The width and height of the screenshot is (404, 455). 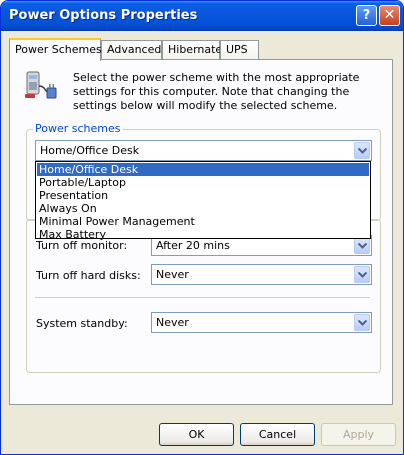 What do you see at coordinates (203, 150) in the screenshot?
I see `power-scheme-select: Home/Office Desk` at bounding box center [203, 150].